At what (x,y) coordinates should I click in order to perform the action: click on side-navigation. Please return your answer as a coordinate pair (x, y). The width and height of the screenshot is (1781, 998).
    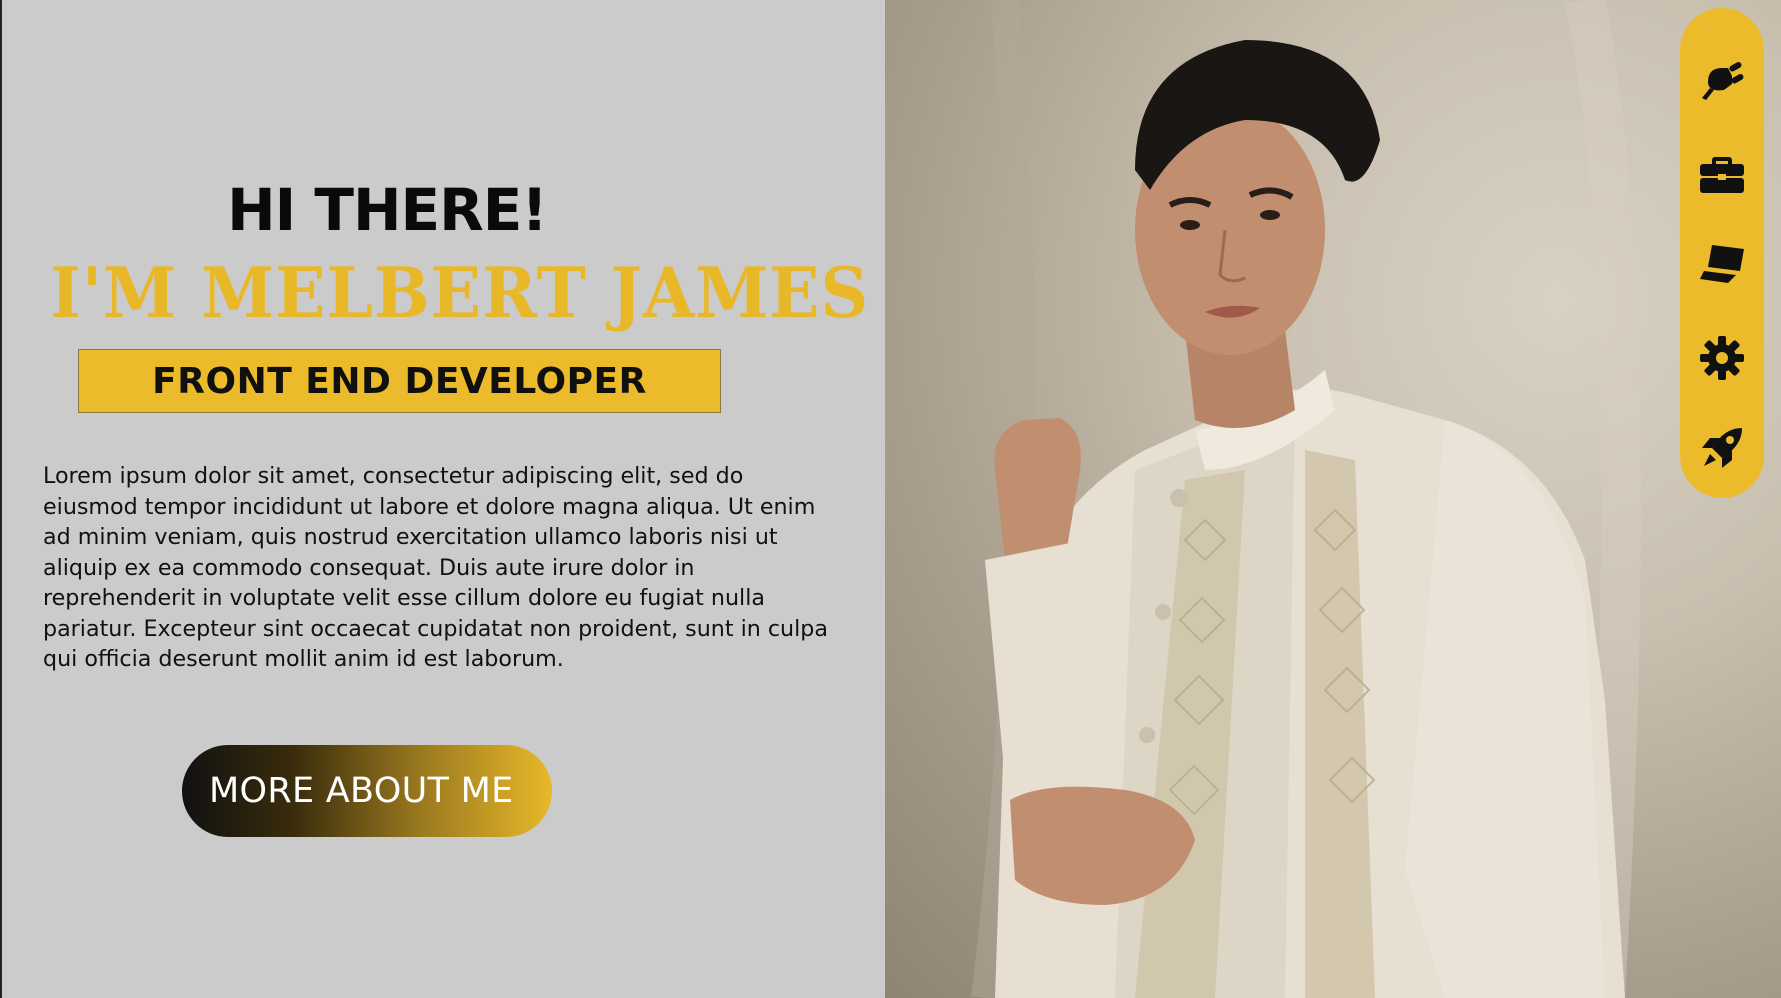
    Looking at the image, I should click on (1722, 253).